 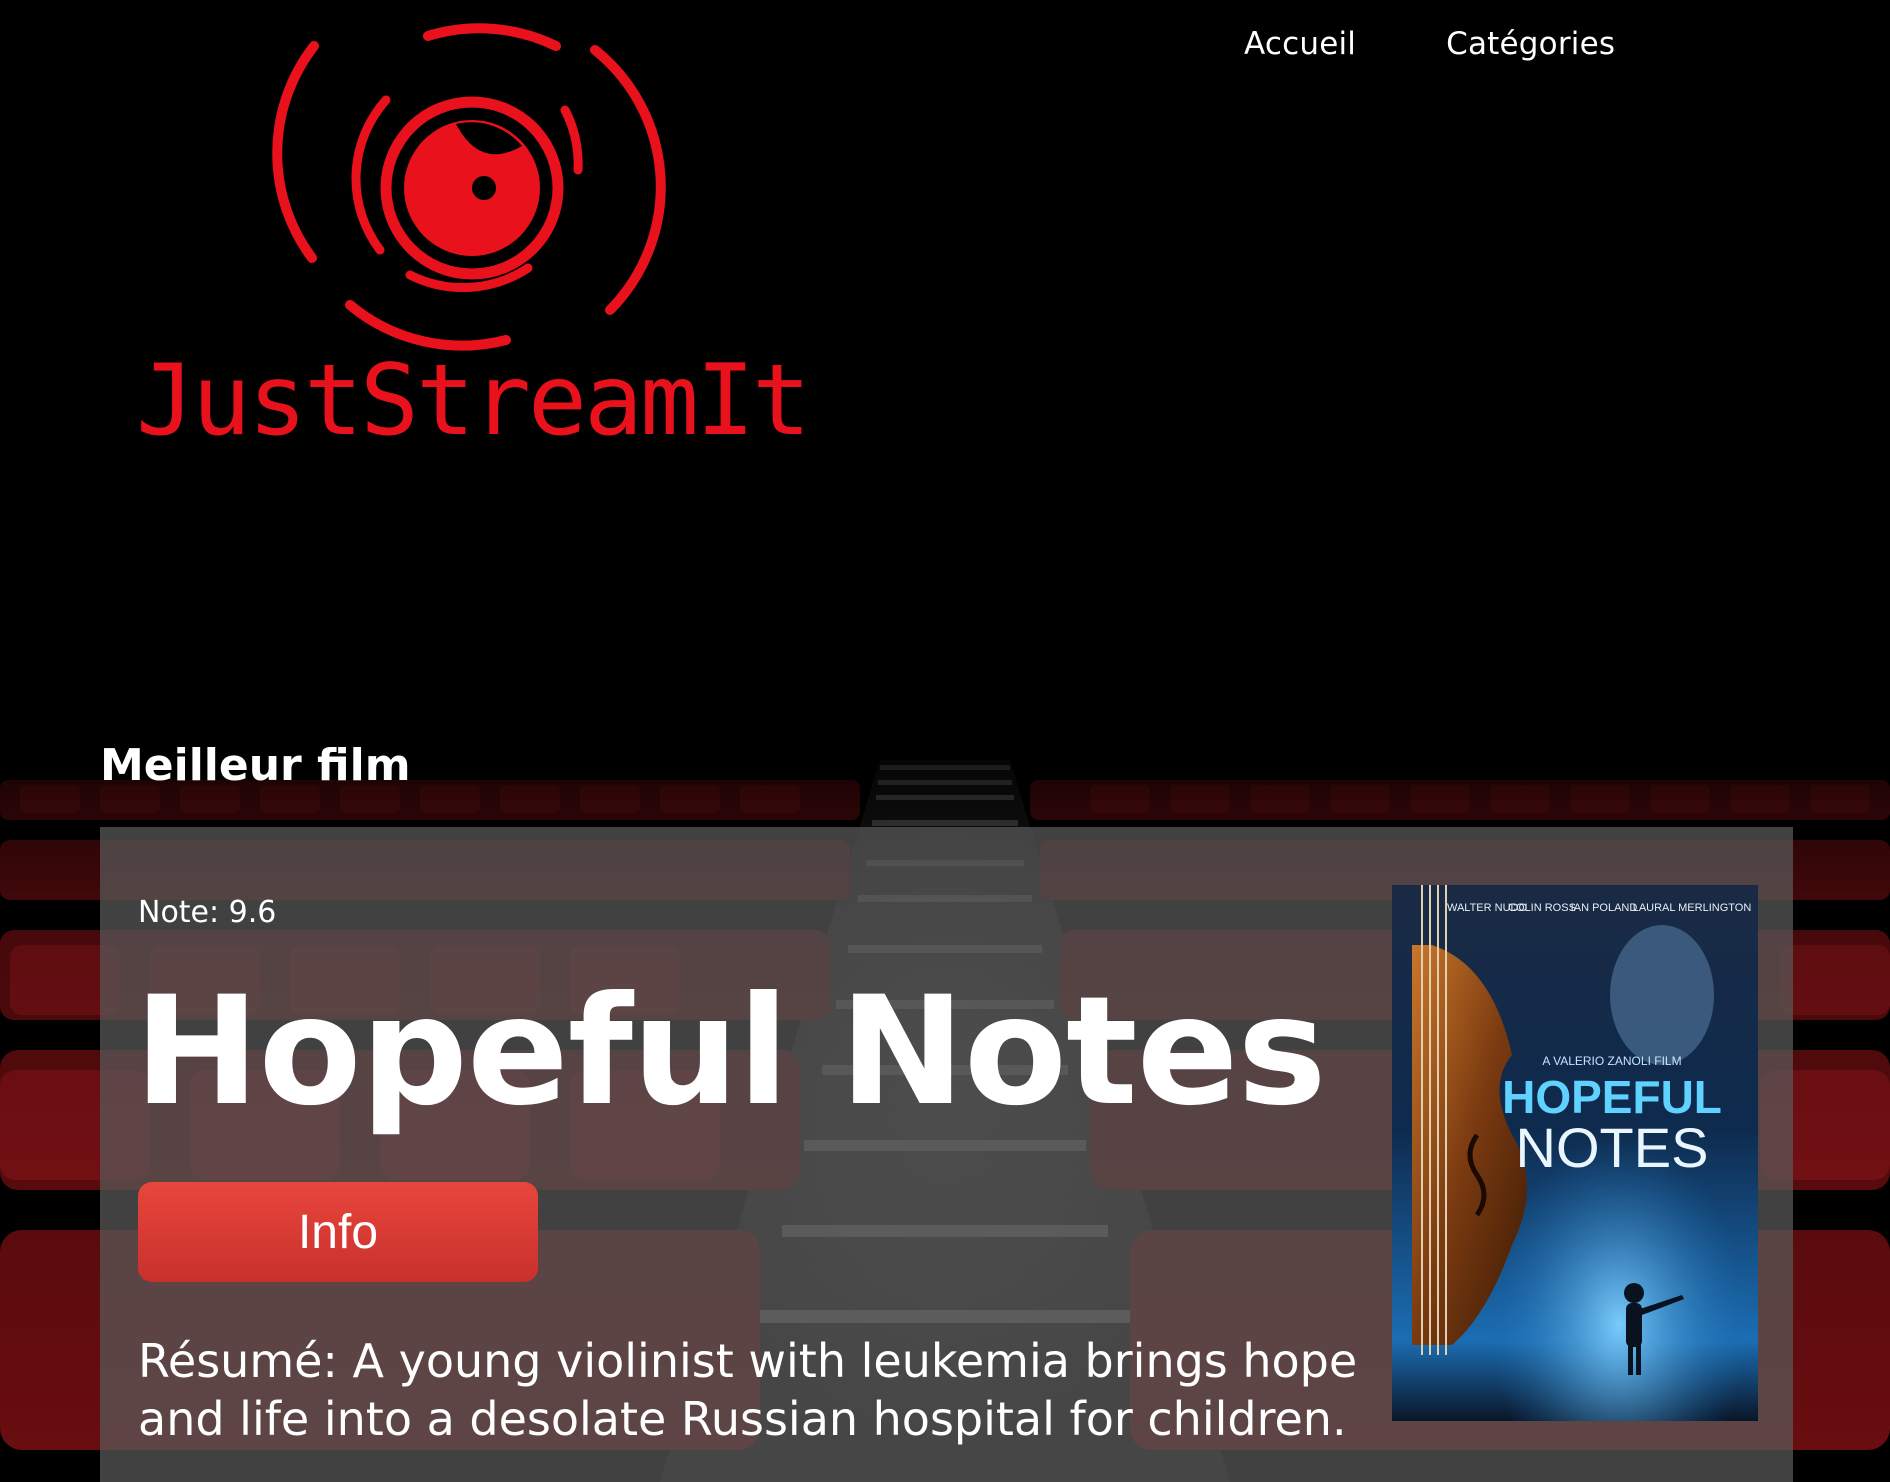 What do you see at coordinates (1612, 1147) in the screenshot?
I see `poster-title-line2: NOTES` at bounding box center [1612, 1147].